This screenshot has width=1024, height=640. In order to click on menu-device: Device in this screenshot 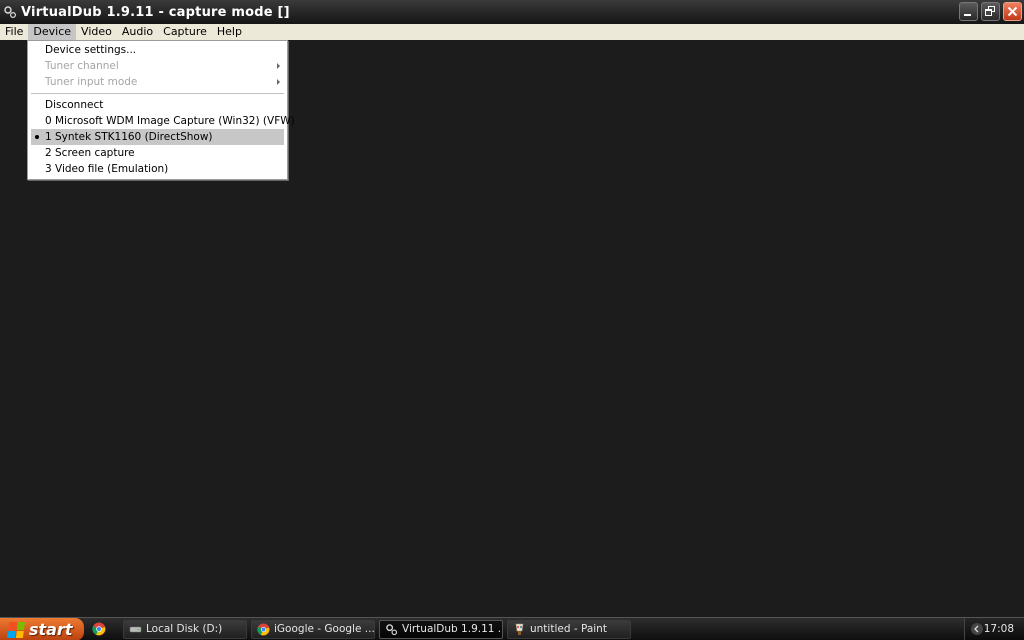, I will do `click(52, 32)`.